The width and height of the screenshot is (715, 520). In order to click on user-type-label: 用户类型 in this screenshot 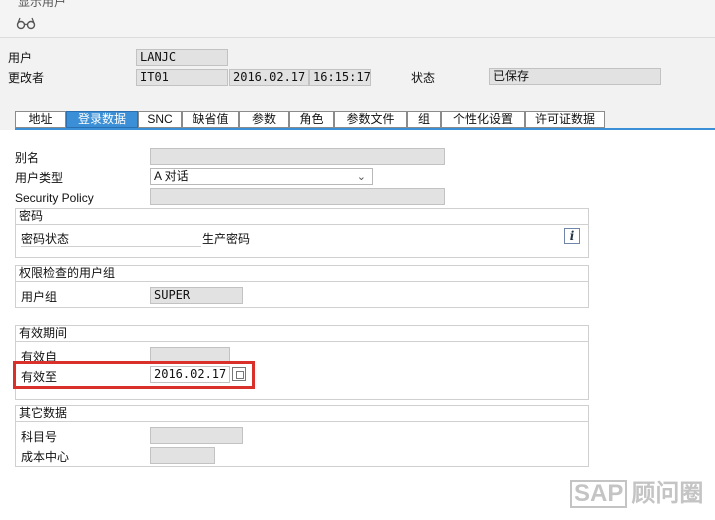, I will do `click(39, 178)`.